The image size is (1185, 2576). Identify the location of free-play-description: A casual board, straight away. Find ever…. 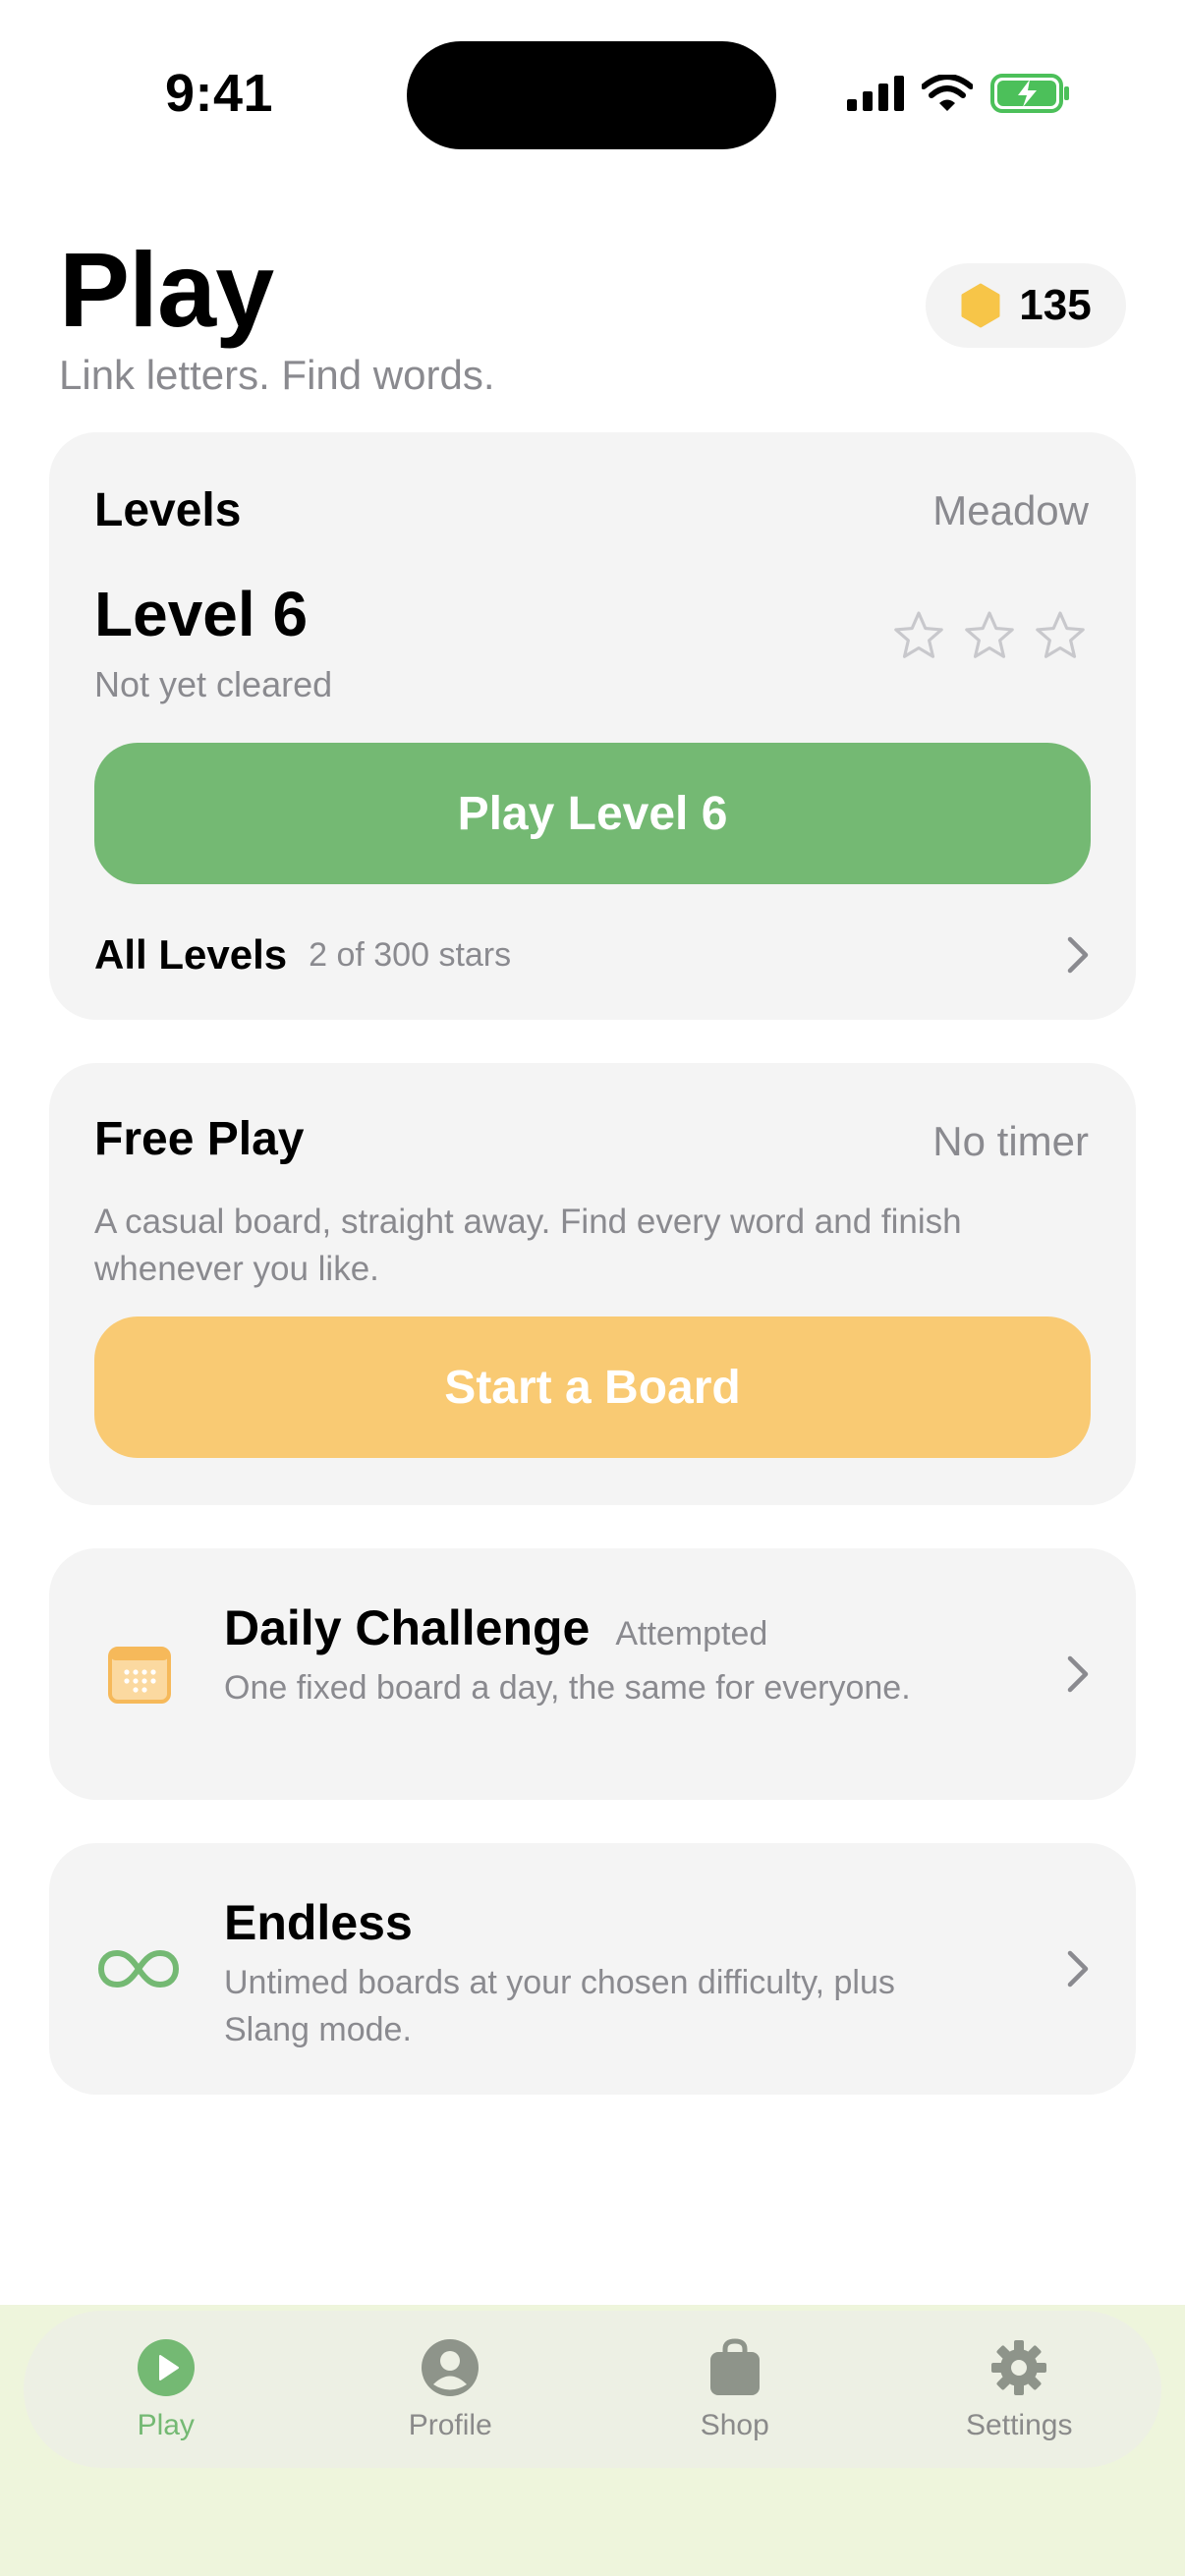
(528, 1245).